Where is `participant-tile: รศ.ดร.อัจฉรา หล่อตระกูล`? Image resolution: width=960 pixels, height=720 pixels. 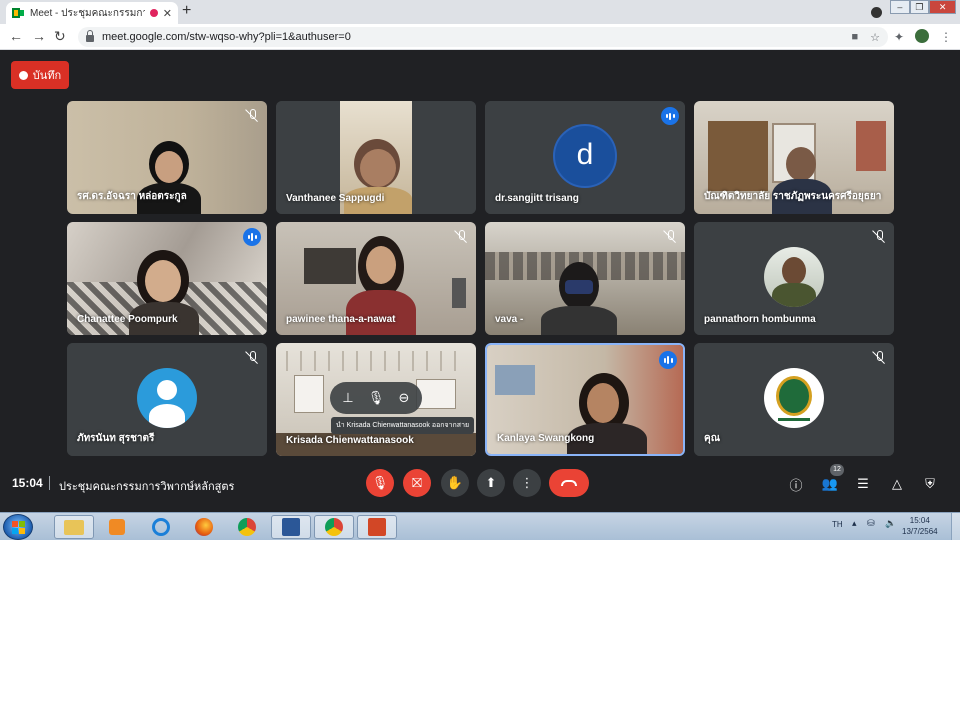
participant-tile: รศ.ดร.อัจฉรา หล่อตระกูล is located at coordinates (167, 157).